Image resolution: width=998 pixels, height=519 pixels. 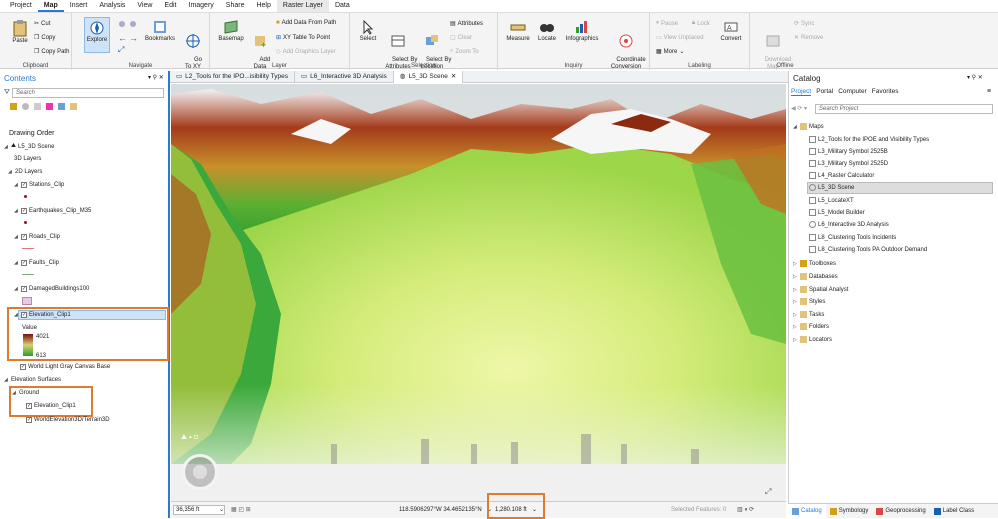 What do you see at coordinates (303, 38) in the screenshot?
I see `xy-table-to-point-button: ⊞ XY Table To Point` at bounding box center [303, 38].